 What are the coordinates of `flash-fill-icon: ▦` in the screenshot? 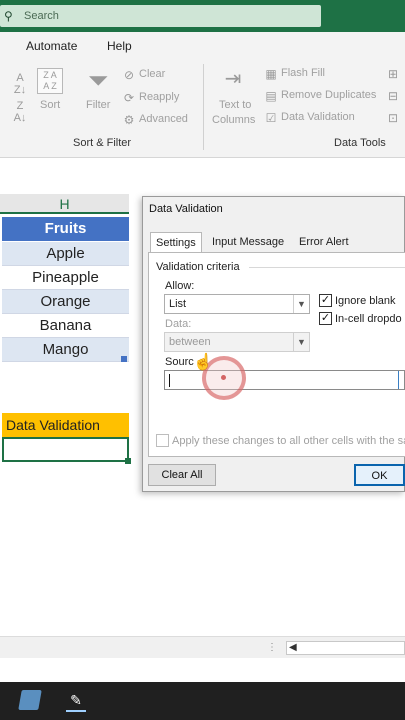 It's located at (271, 74).